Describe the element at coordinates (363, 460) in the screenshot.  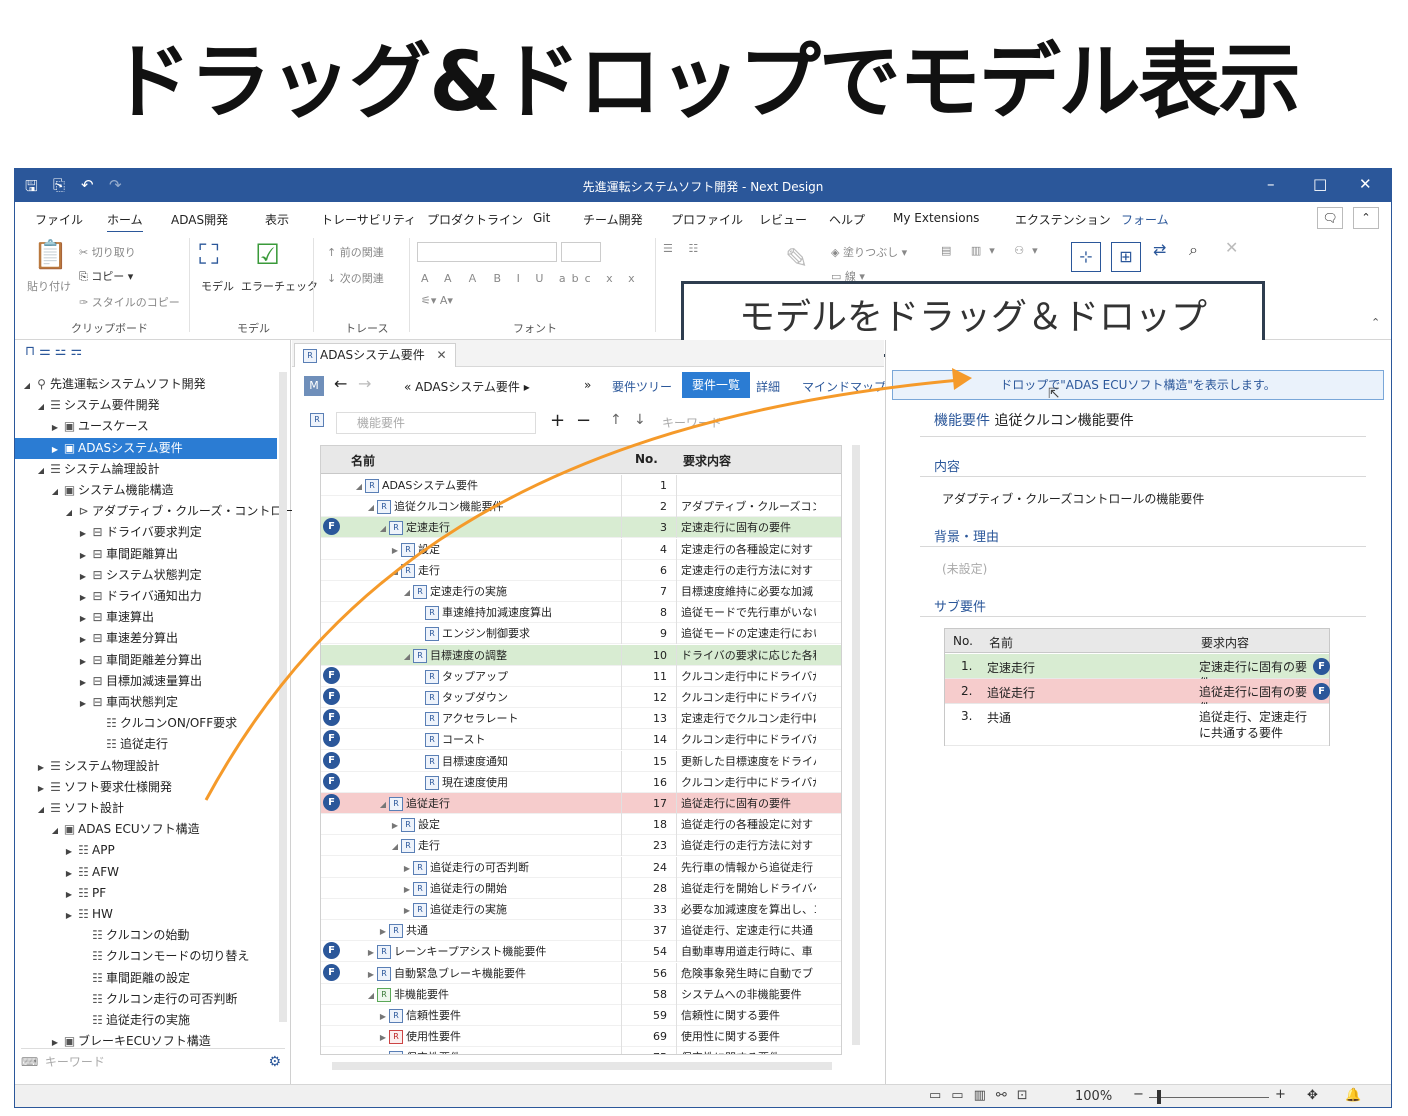
I see `col-name: 名前` at that location.